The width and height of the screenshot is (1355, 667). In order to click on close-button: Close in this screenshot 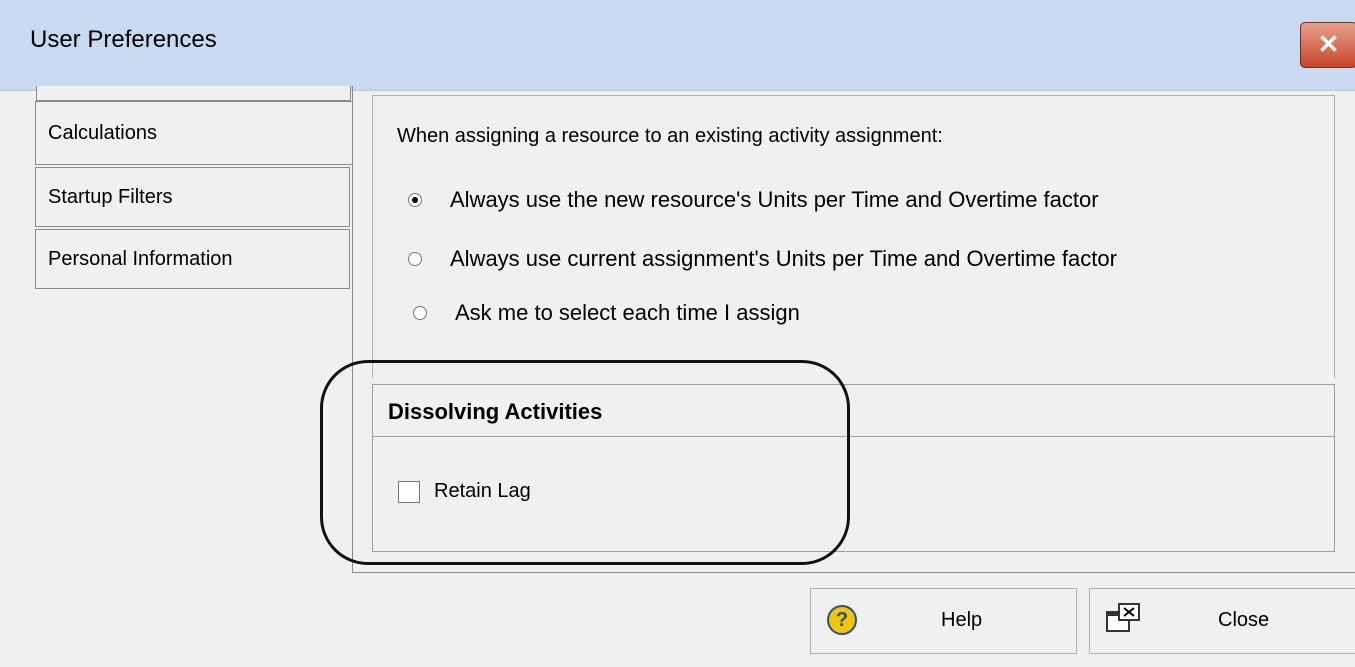, I will do `click(1222, 621)`.